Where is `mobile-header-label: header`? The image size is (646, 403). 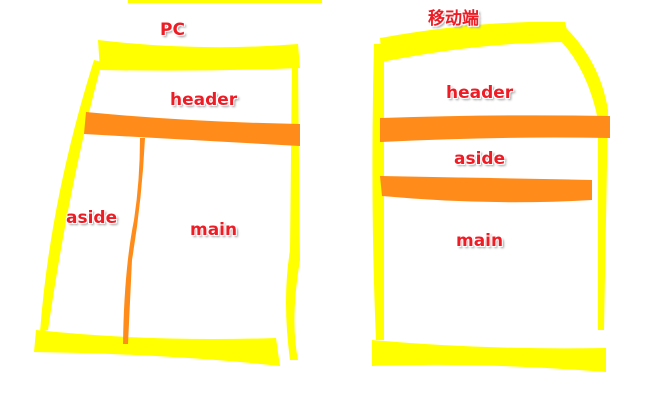
mobile-header-label: header is located at coordinates (480, 93).